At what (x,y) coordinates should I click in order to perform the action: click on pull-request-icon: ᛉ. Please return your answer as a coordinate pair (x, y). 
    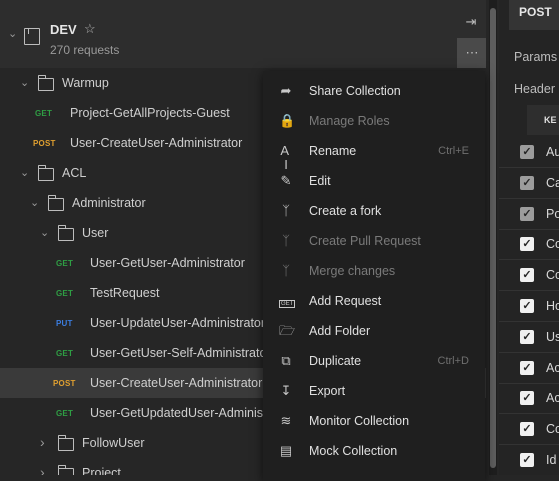
    Looking at the image, I should click on (286, 240).